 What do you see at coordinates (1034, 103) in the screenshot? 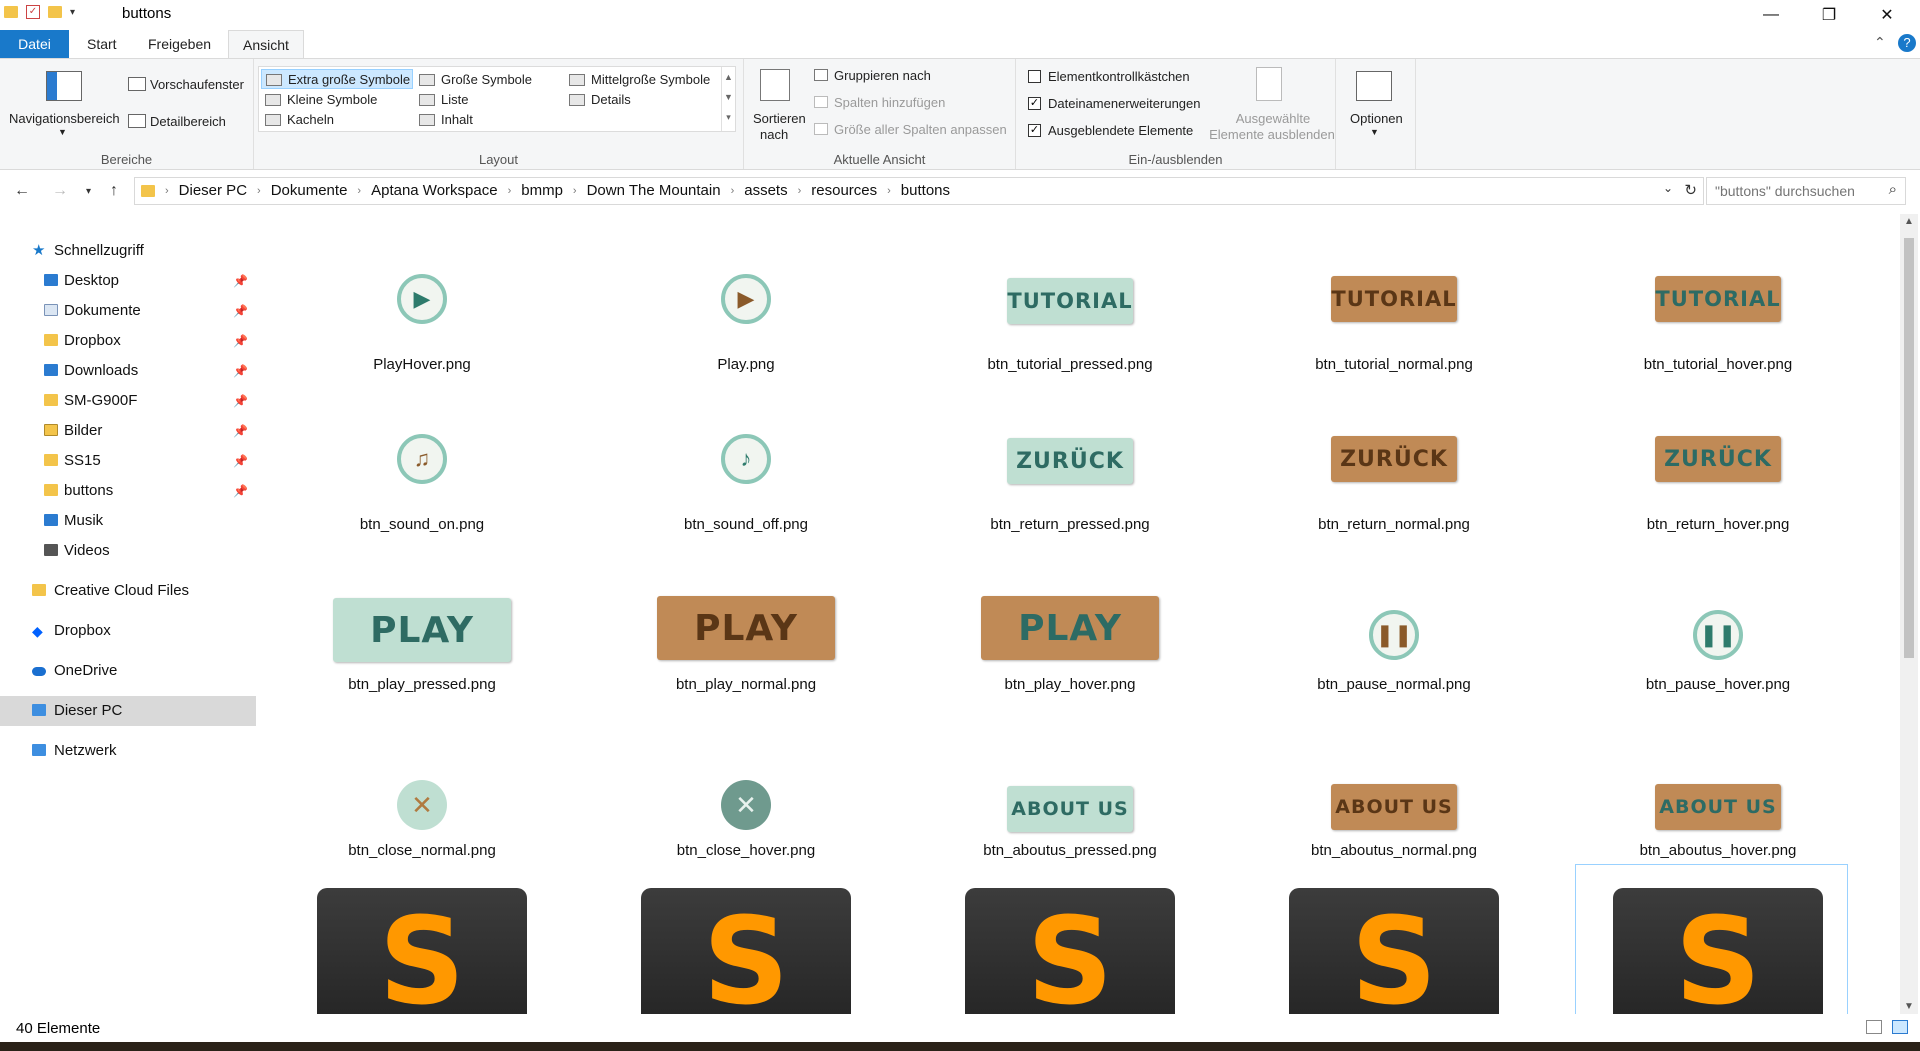
I see `file-extensions-checkbox: ✓` at bounding box center [1034, 103].